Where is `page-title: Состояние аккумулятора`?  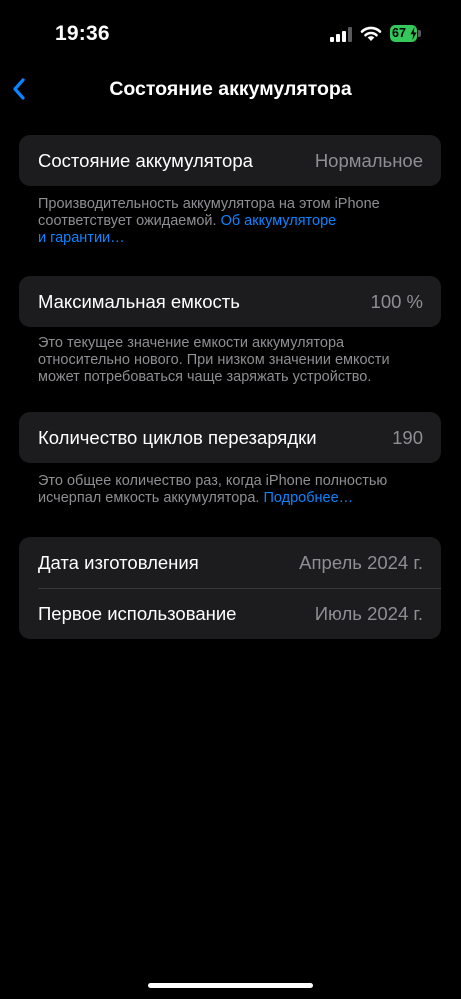 page-title: Состояние аккумулятора is located at coordinates (230, 89).